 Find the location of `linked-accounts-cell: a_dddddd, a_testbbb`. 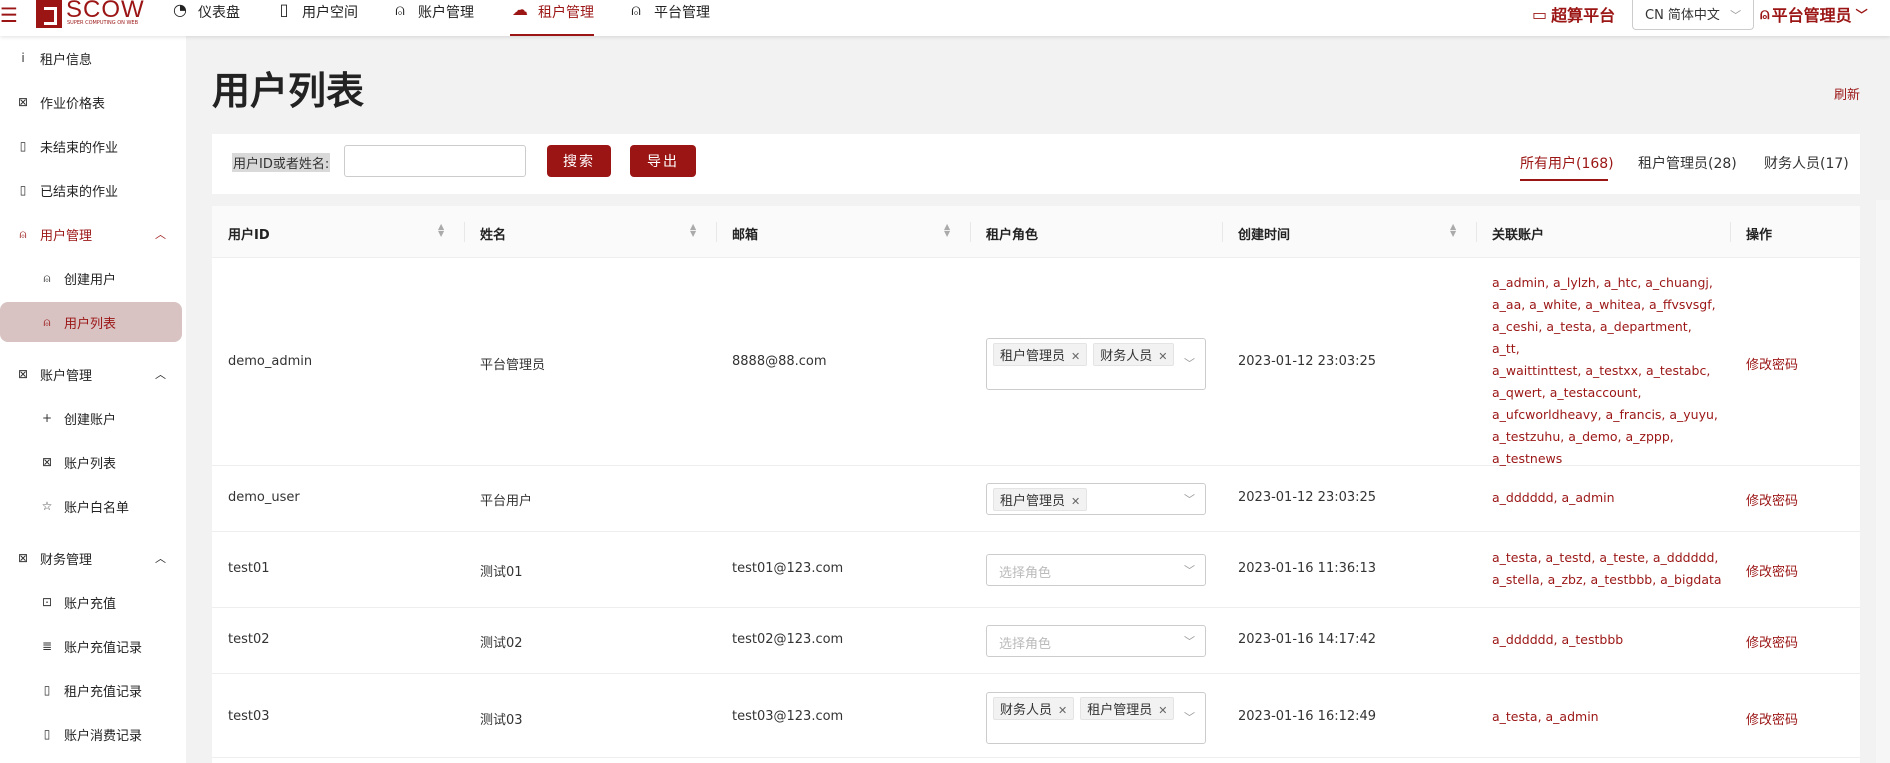

linked-accounts-cell: a_dddddd, a_testbbb is located at coordinates (1607, 640).